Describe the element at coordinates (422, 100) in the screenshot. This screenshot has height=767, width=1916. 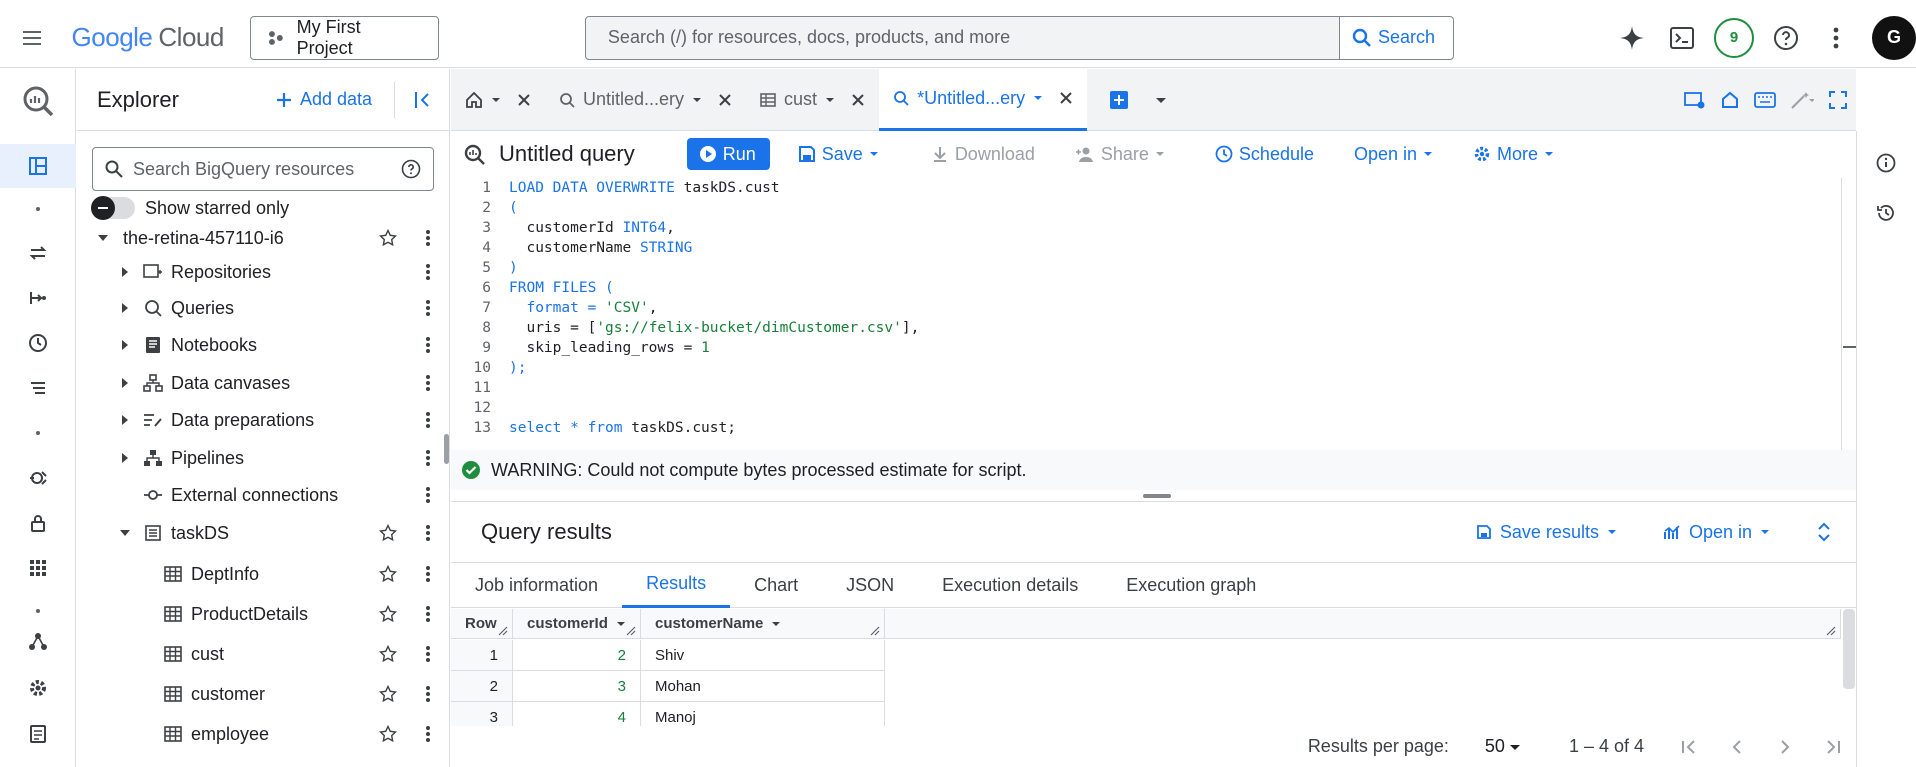
I see `collapse-explorer-icon` at that location.